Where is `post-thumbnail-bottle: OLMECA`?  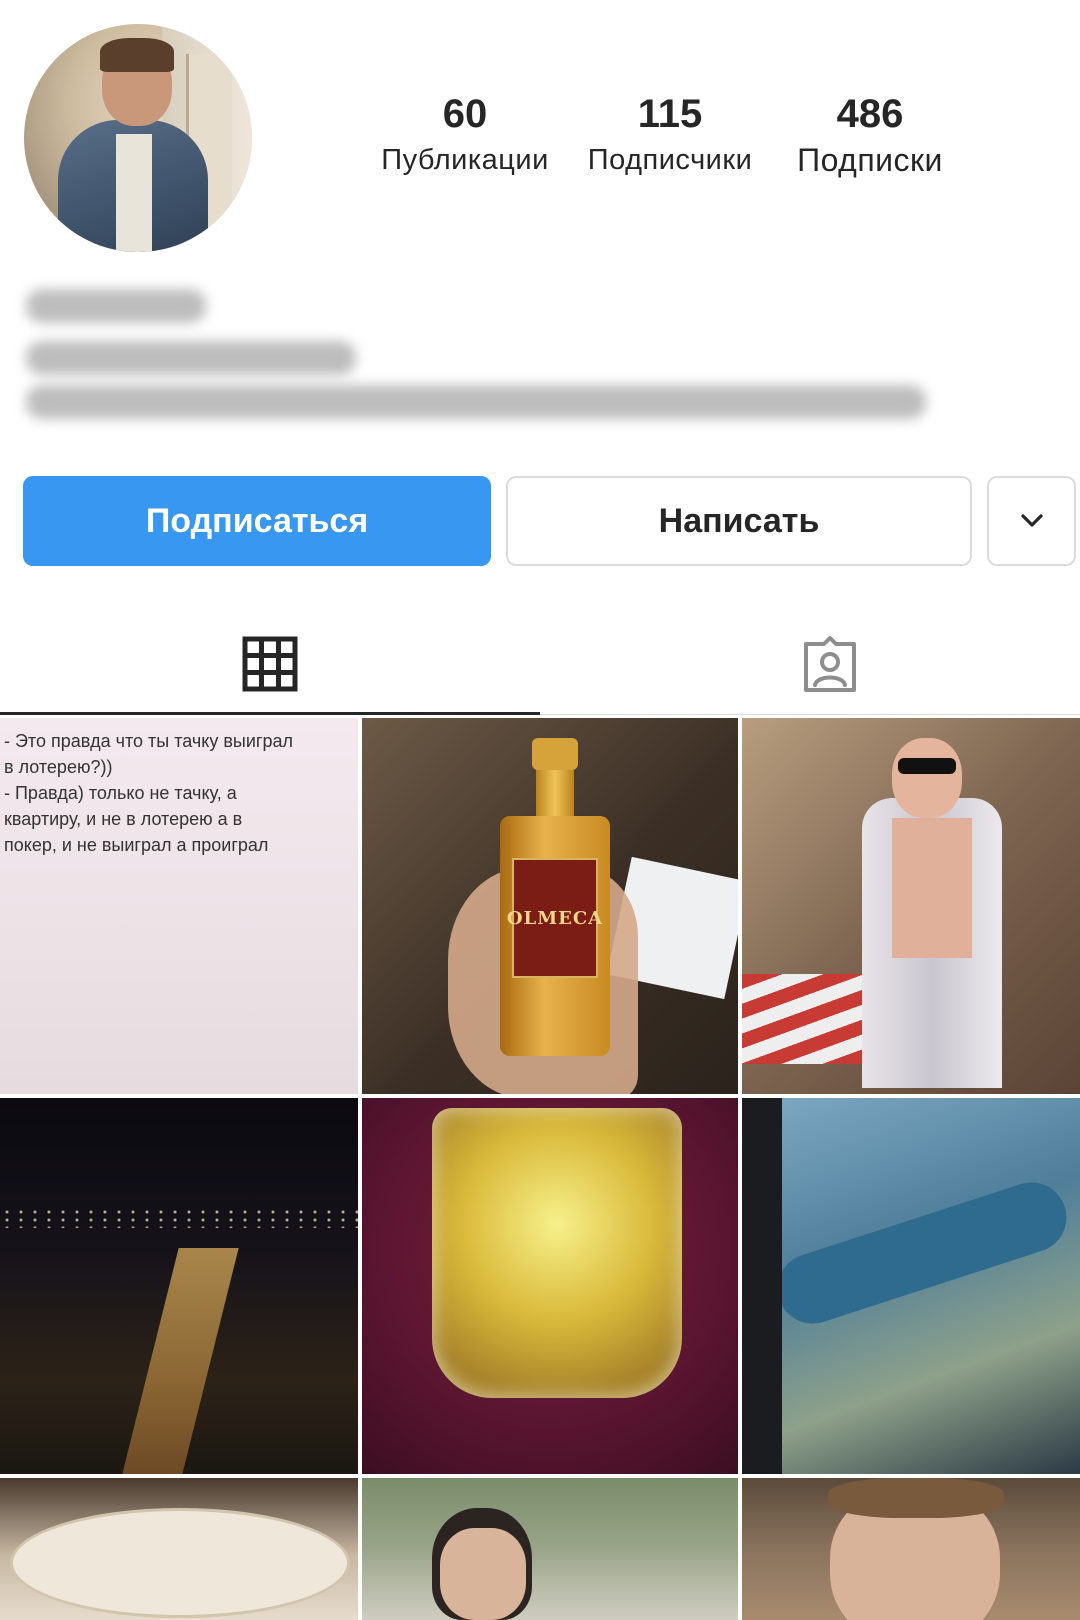
post-thumbnail-bottle: OLMECA is located at coordinates (550, 906).